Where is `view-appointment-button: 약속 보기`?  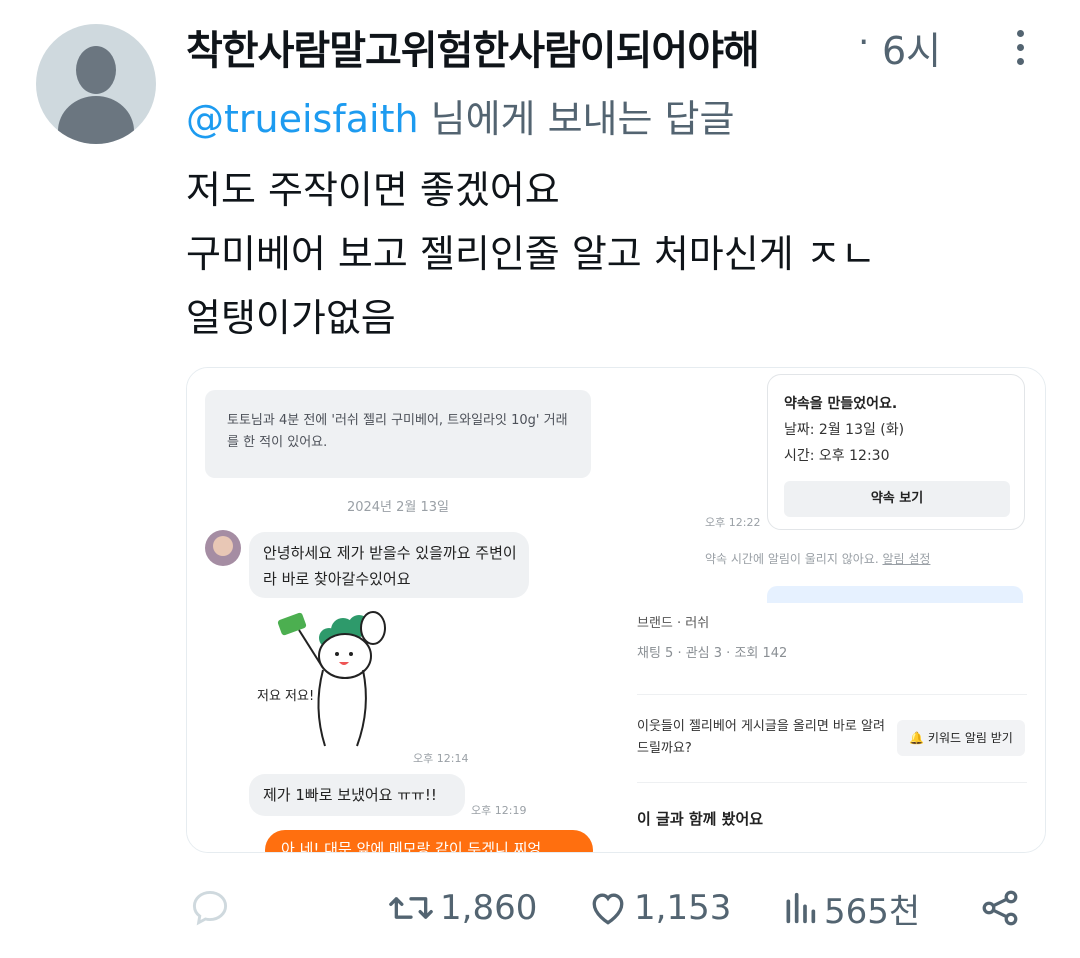 view-appointment-button: 약속 보기 is located at coordinates (897, 499).